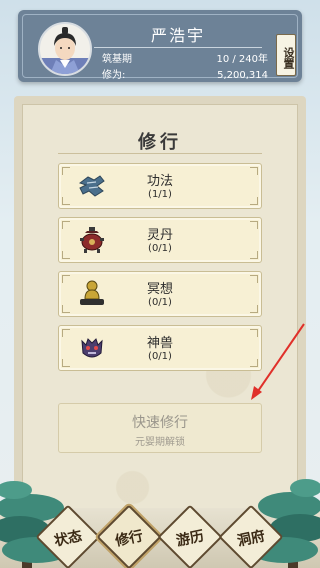 The height and width of the screenshot is (568, 320). Describe the element at coordinates (114, 75) in the screenshot. I see `cultivation-label: 修为:` at that location.